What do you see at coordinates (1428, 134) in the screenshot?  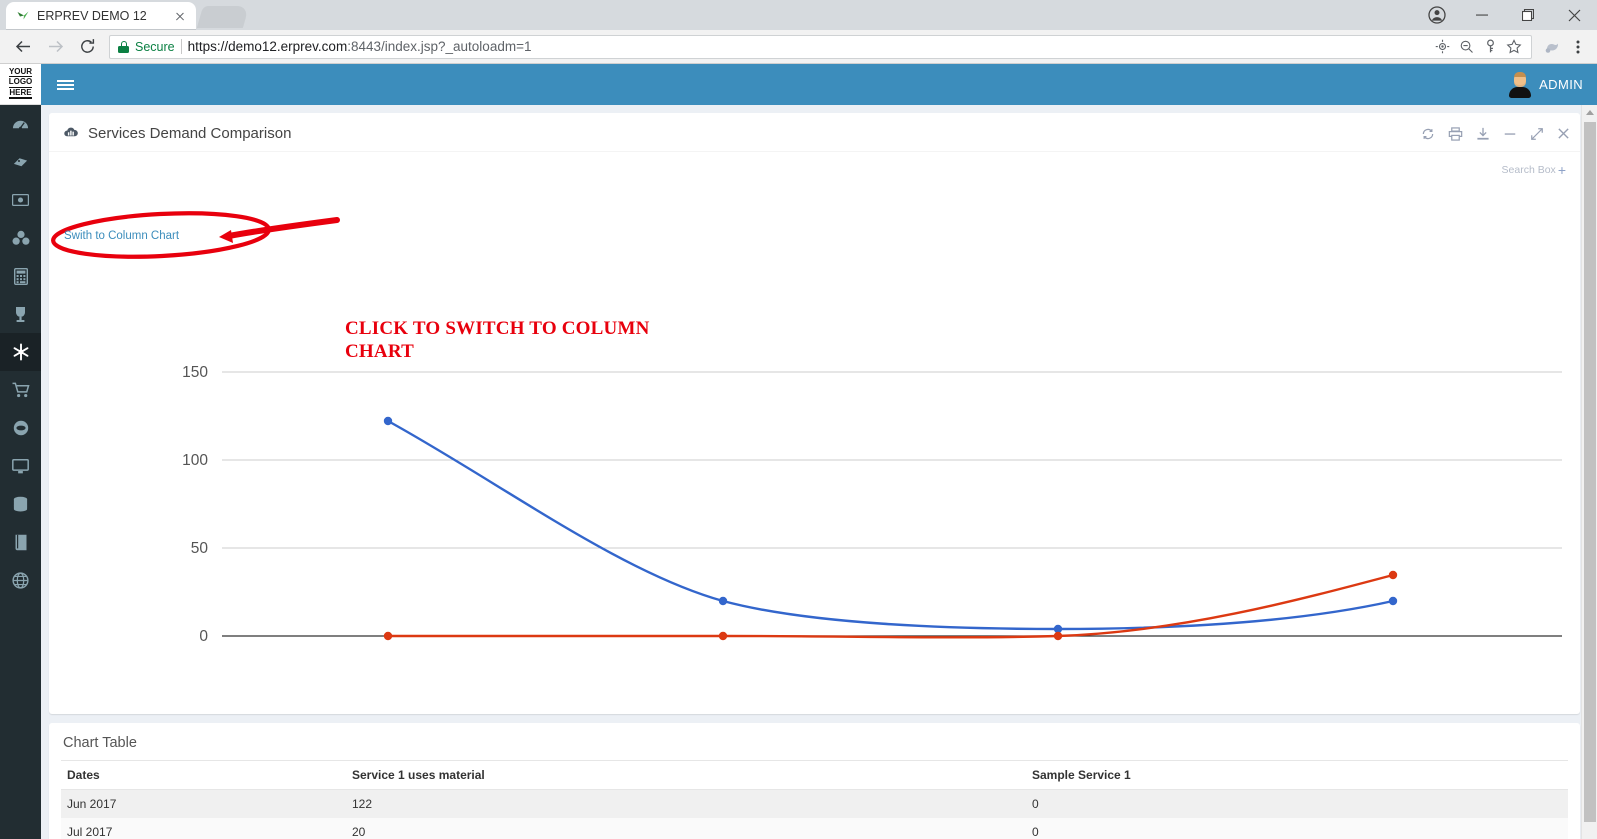 I see `refresh-icon` at bounding box center [1428, 134].